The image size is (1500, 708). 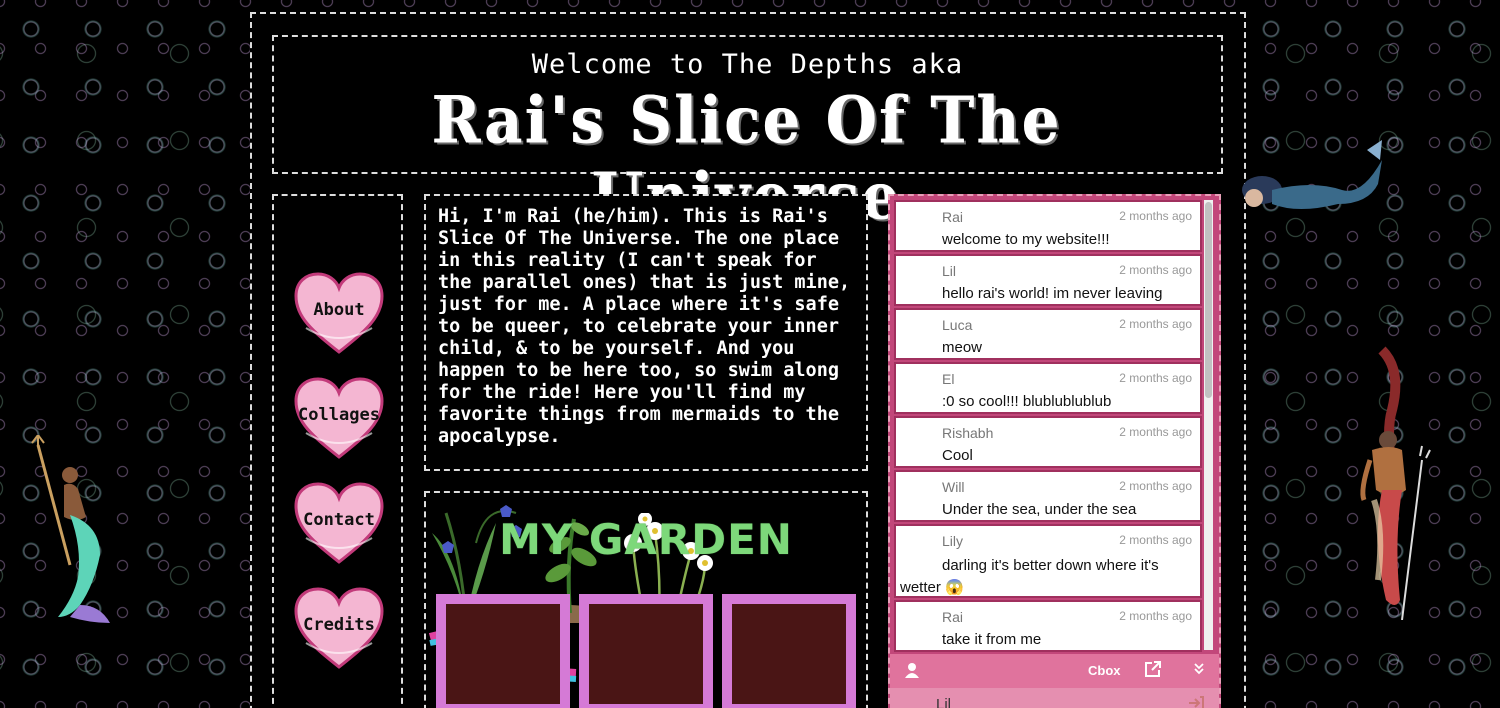 What do you see at coordinates (1026, 239) in the screenshot?
I see `message-text: welcome to my website!!!` at bounding box center [1026, 239].